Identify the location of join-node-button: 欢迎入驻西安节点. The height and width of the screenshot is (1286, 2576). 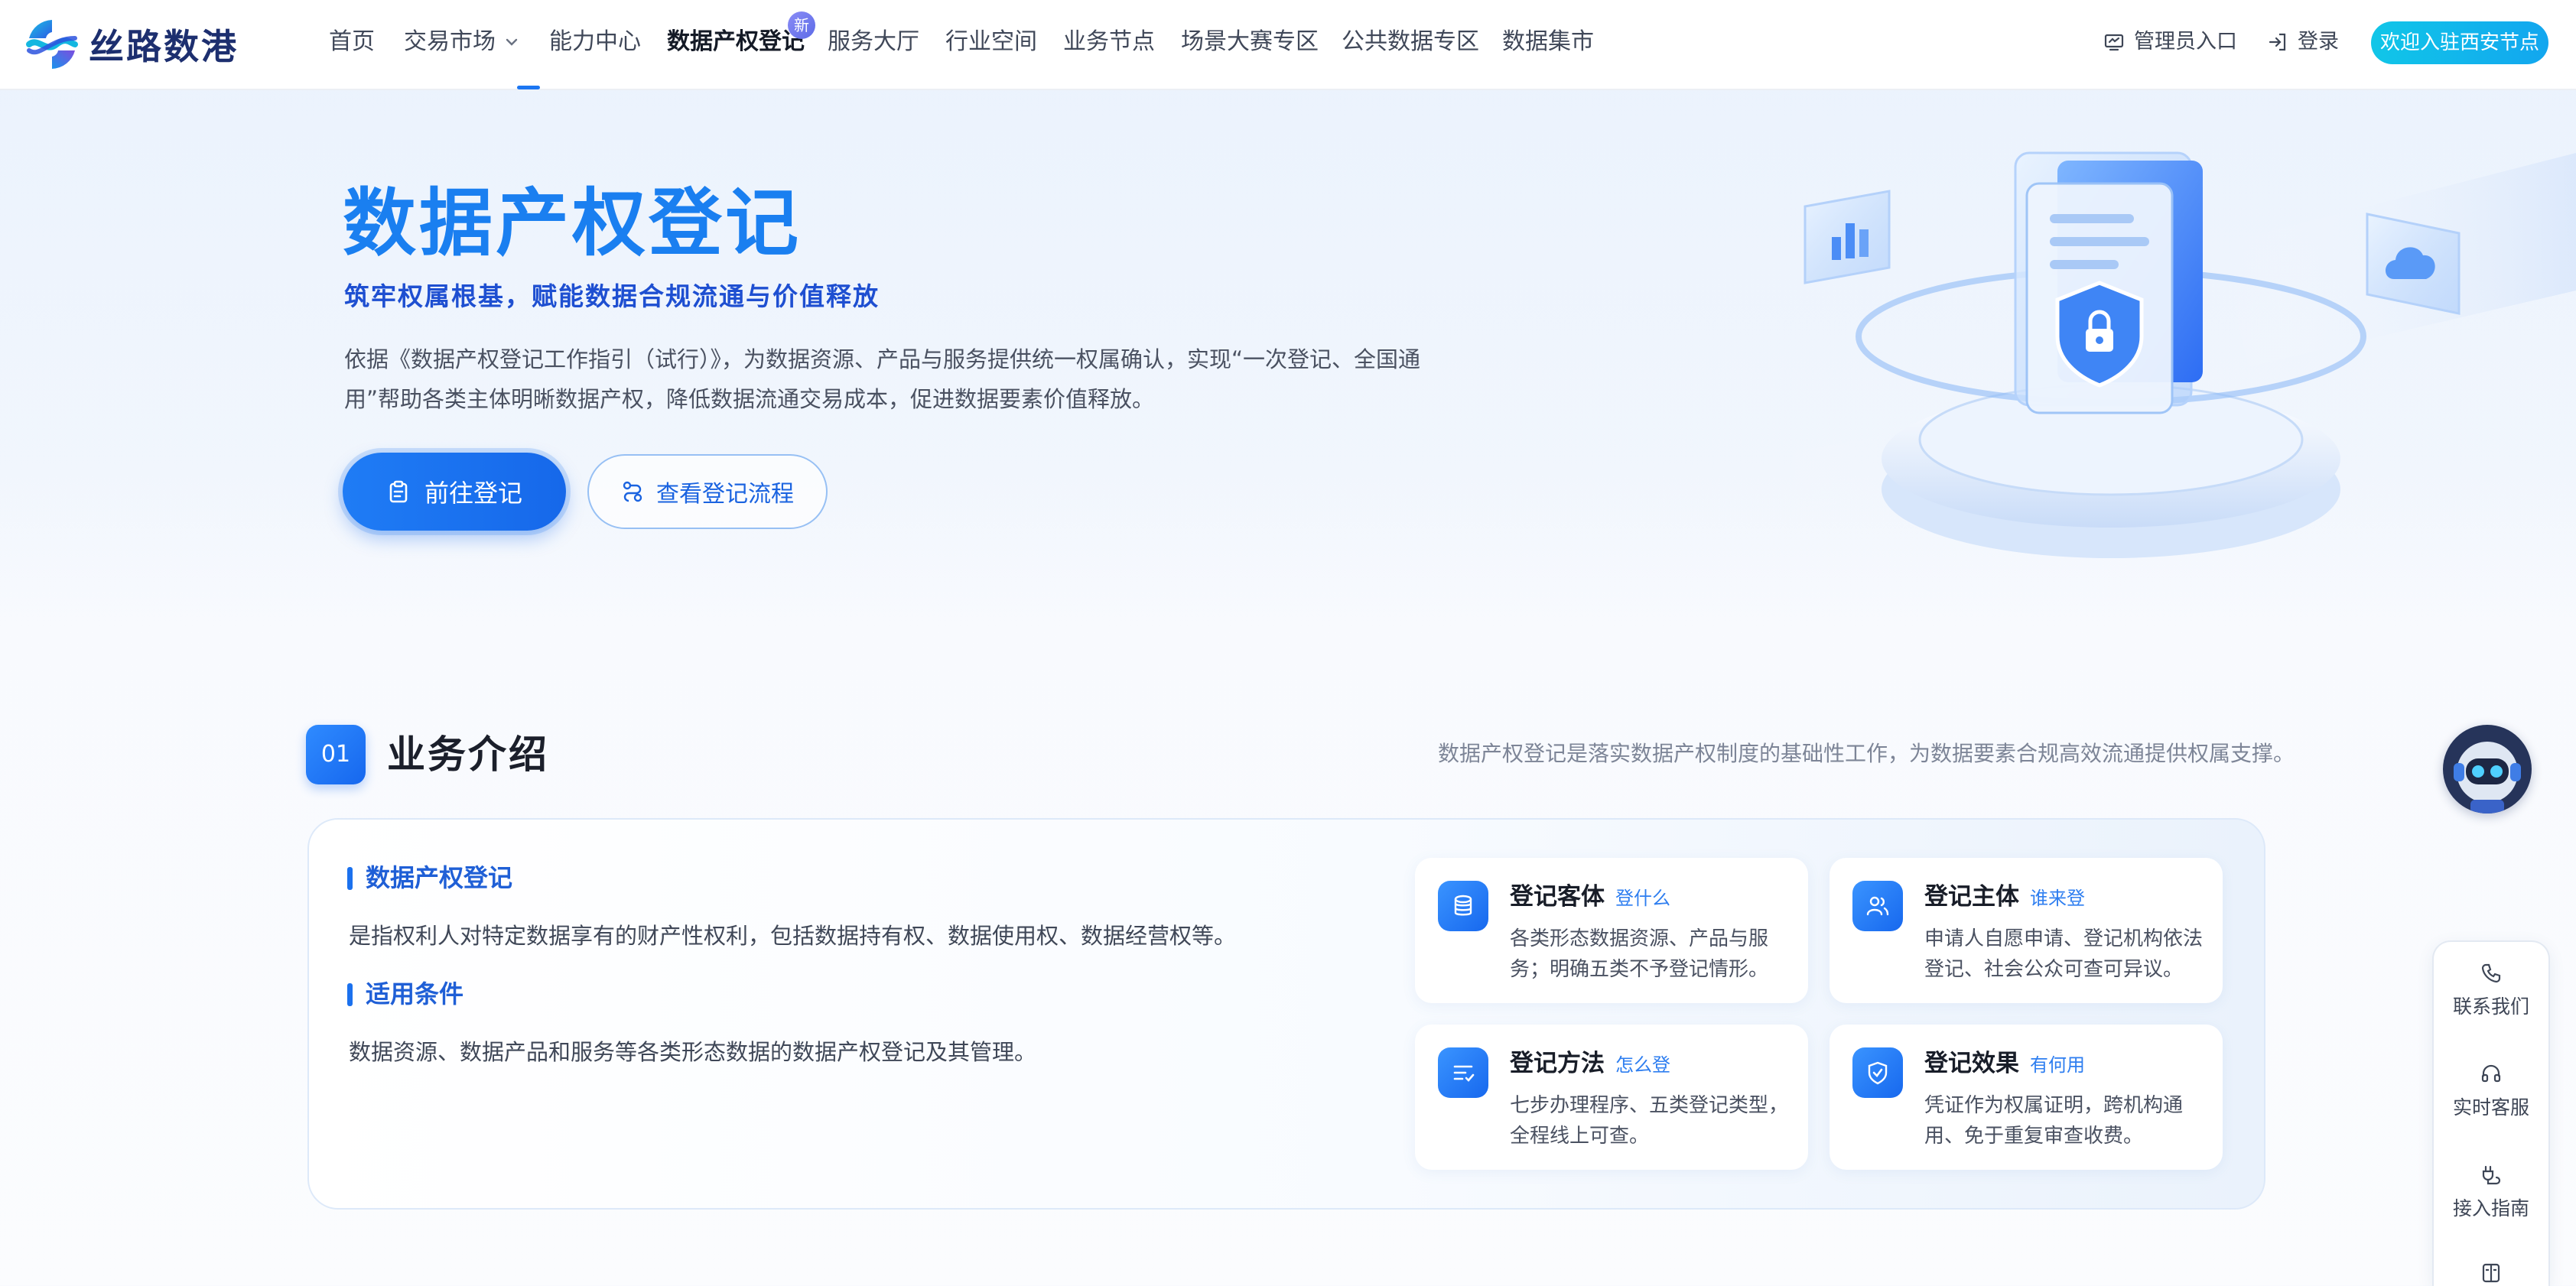
(2459, 43).